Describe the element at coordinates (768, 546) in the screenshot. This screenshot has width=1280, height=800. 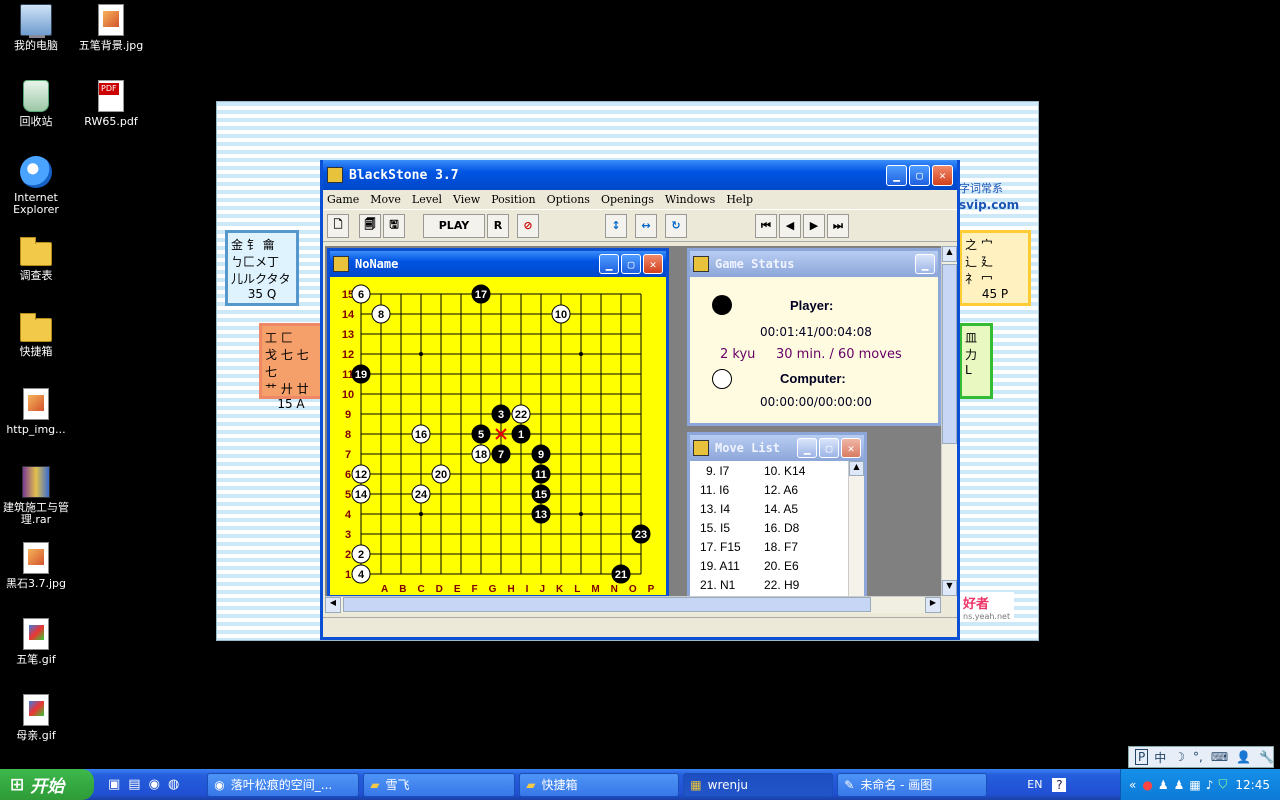
I see `list-item: 17. F15 18. F7` at that location.